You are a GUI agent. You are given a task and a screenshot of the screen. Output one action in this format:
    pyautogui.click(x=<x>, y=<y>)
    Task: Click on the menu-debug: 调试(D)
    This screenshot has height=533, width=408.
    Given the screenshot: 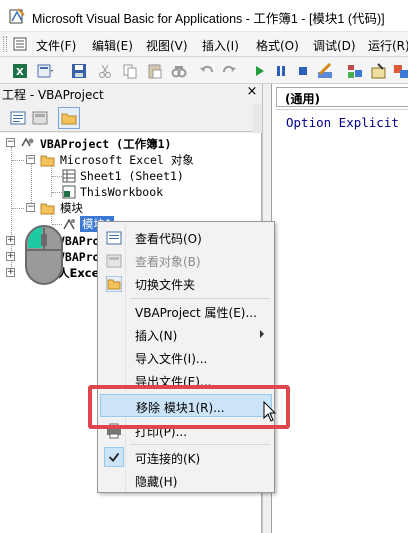 What is the action you would take?
    pyautogui.click(x=334, y=45)
    